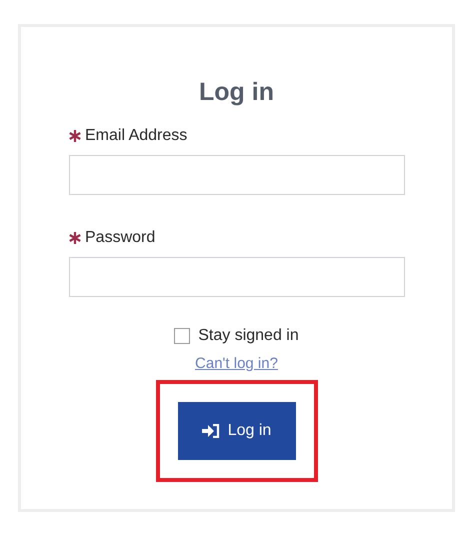 Image resolution: width=464 pixels, height=536 pixels. I want to click on sign-in-icon, so click(211, 431).